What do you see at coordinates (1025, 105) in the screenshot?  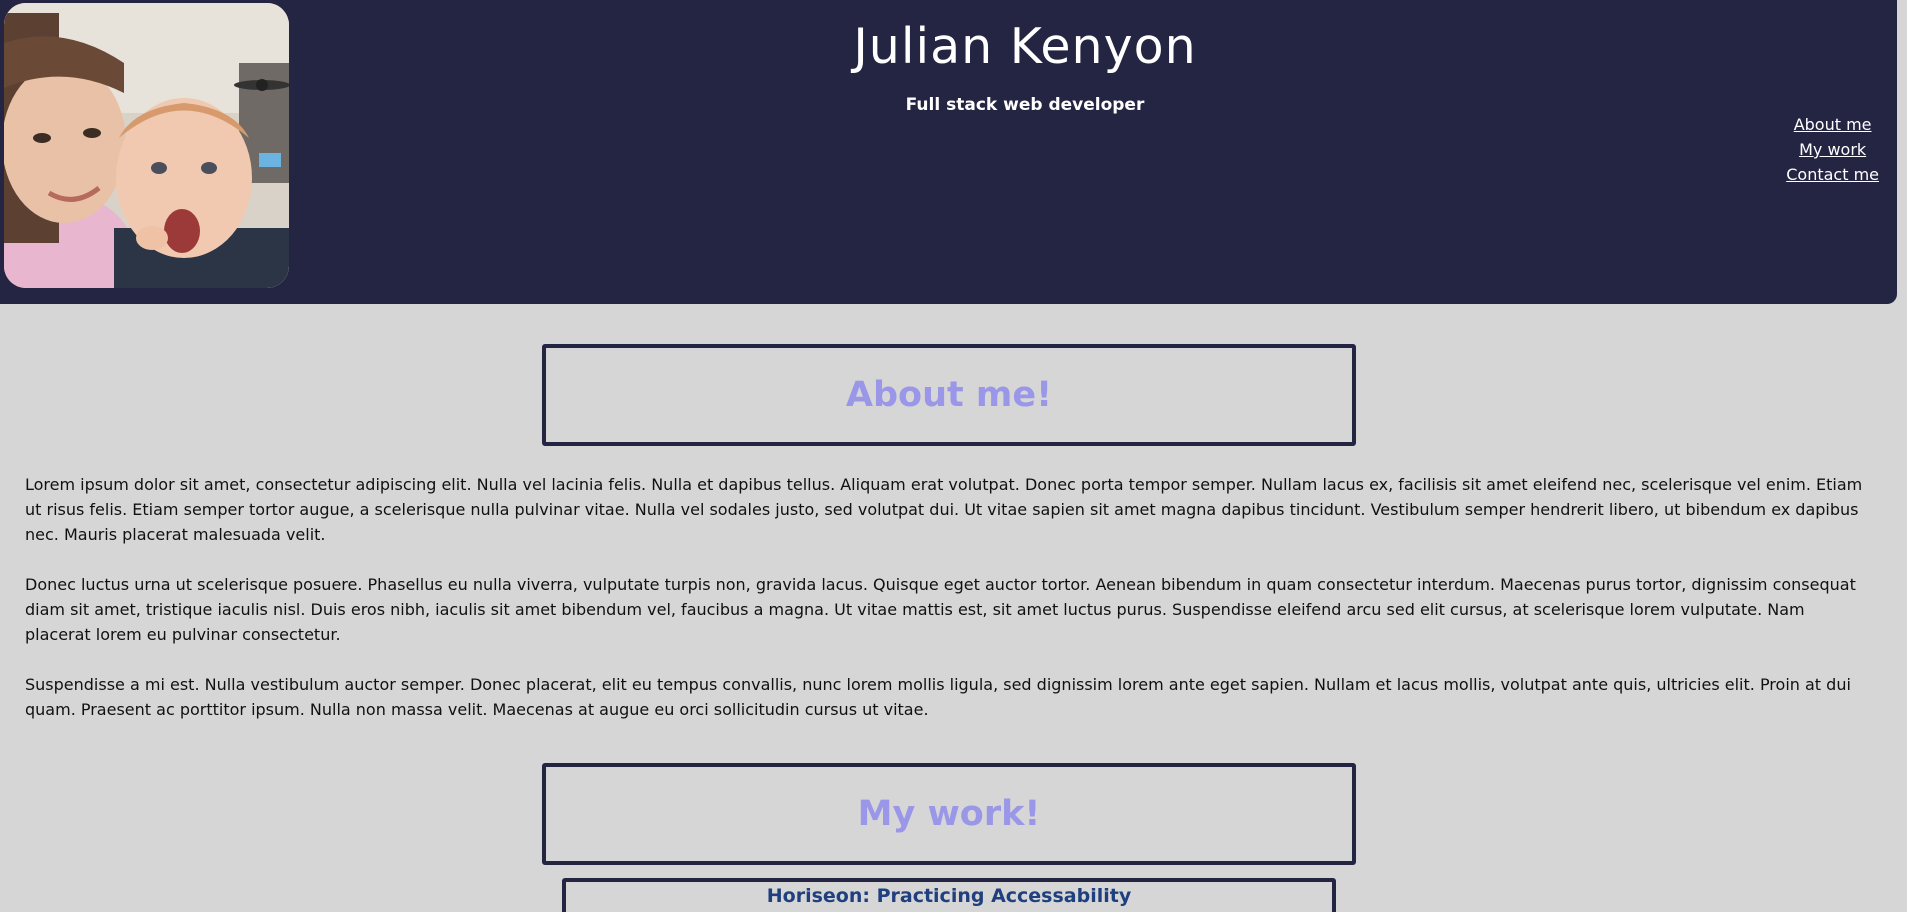 I see `site-tagline: Full stack web developer` at bounding box center [1025, 105].